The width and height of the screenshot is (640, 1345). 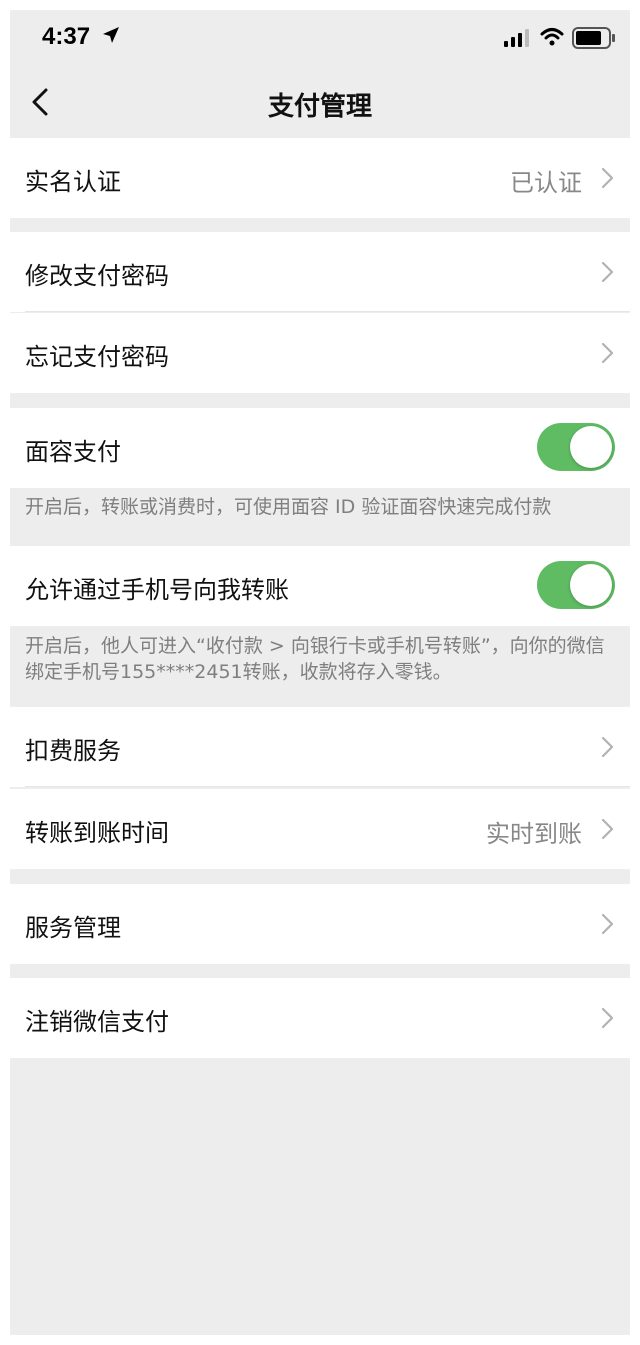 I want to click on cell-label: 实名认证, so click(x=73, y=182).